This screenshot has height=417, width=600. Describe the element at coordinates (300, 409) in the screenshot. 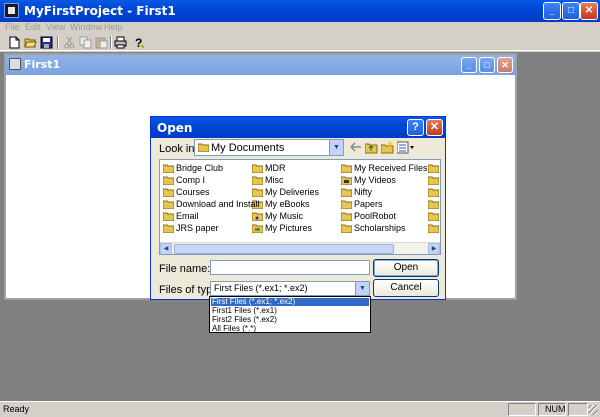

I see `statusbar: Ready NUM` at that location.